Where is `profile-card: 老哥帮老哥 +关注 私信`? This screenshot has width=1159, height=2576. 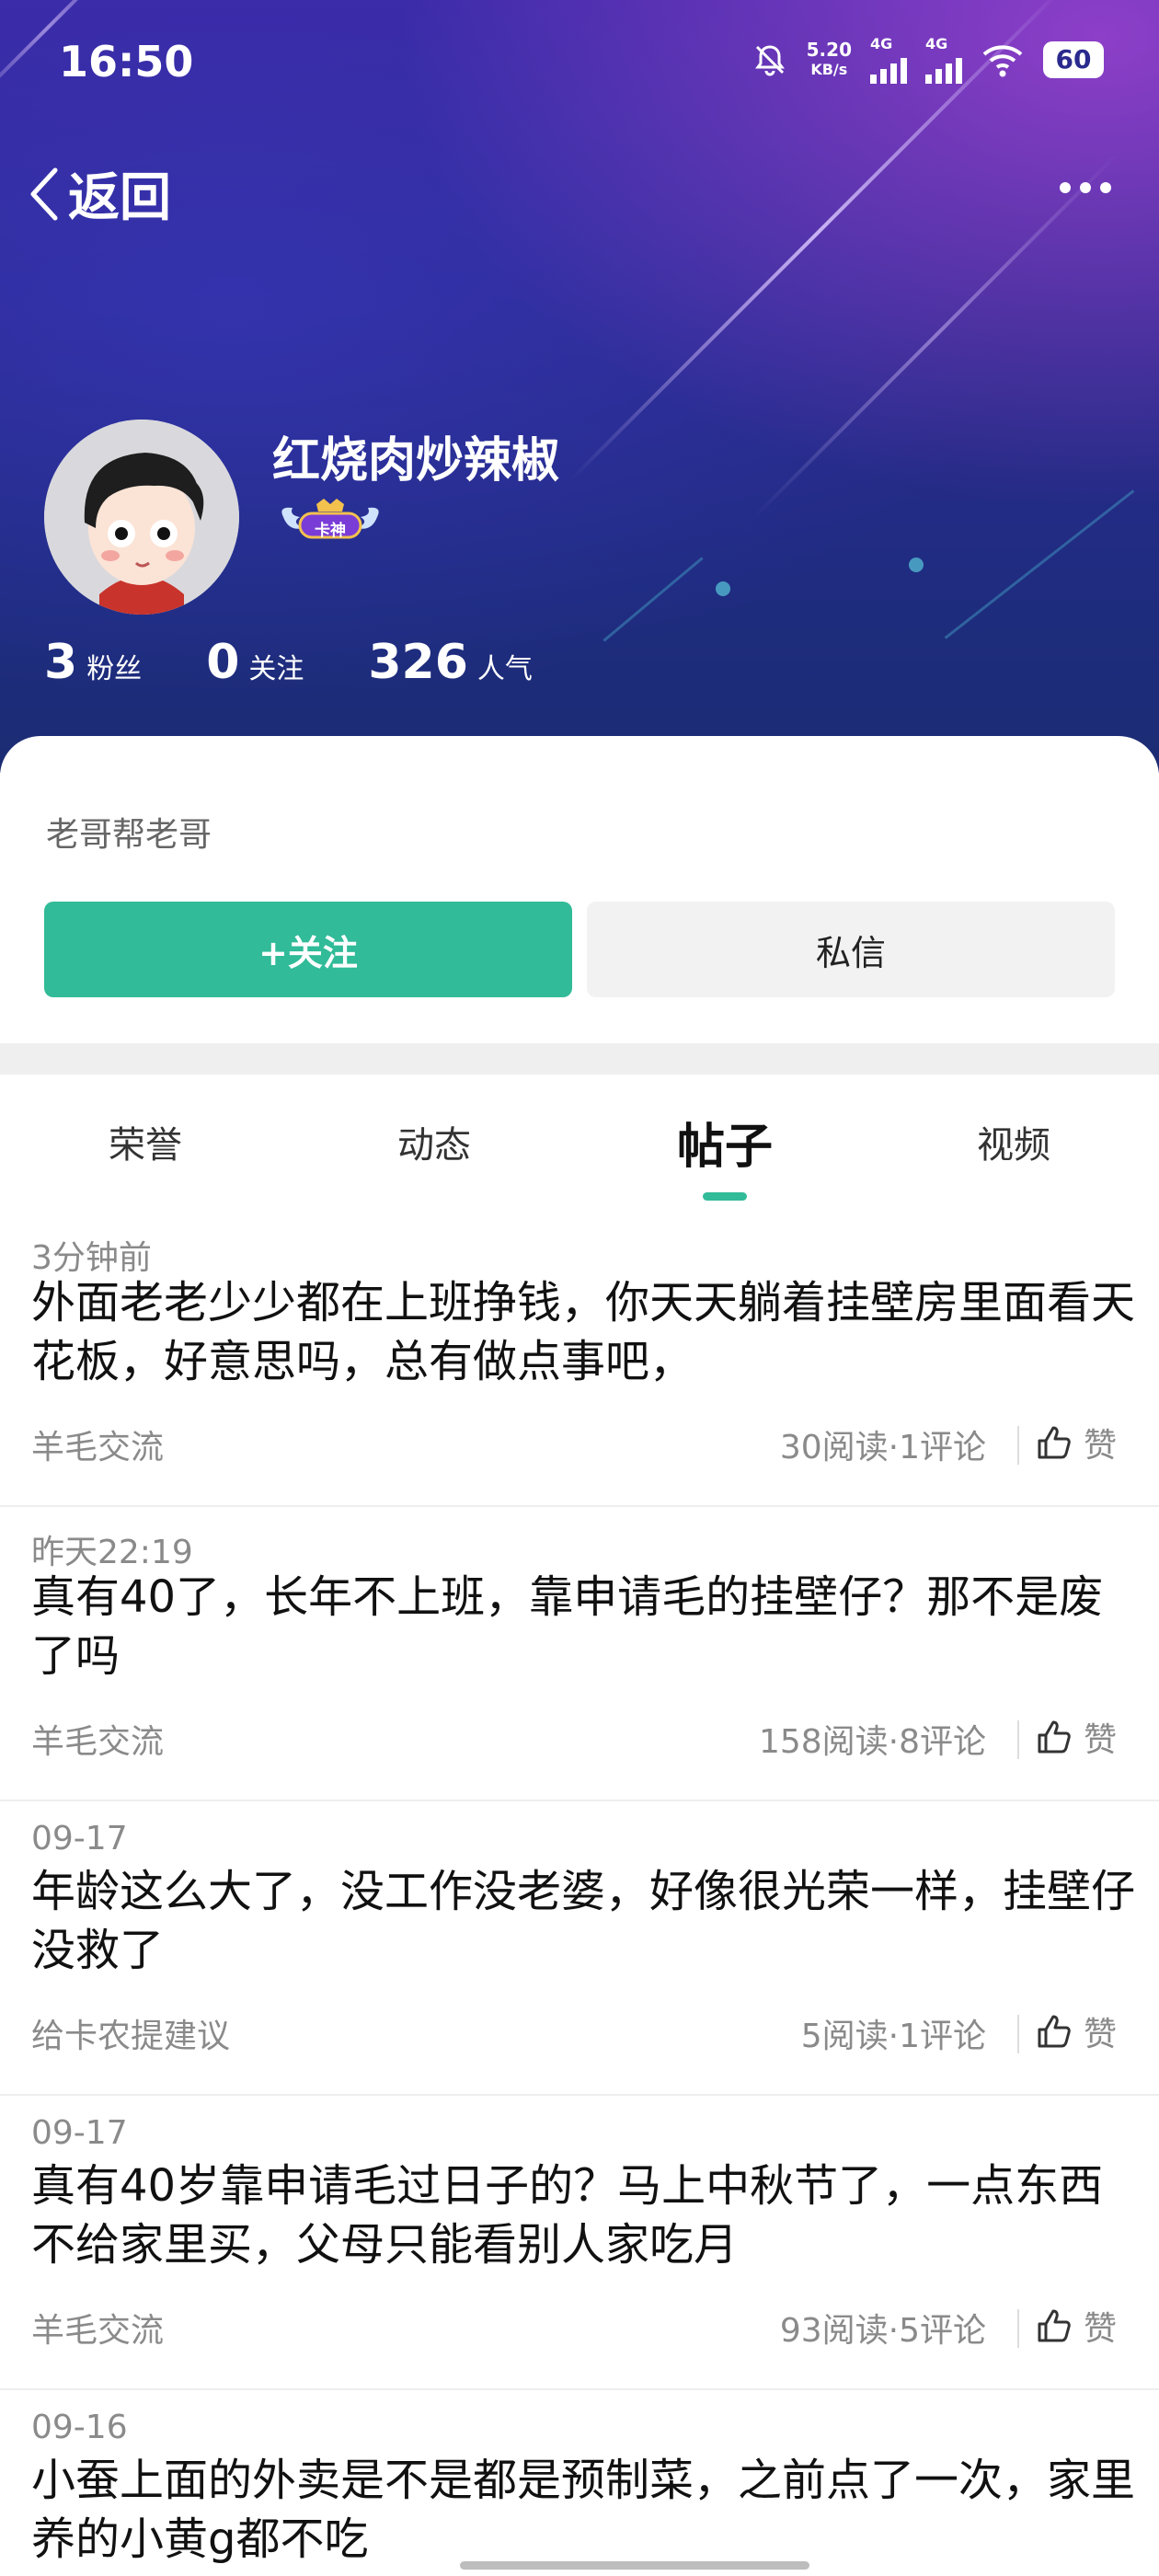 profile-card: 老哥帮老哥 +关注 私信 is located at coordinates (579, 889).